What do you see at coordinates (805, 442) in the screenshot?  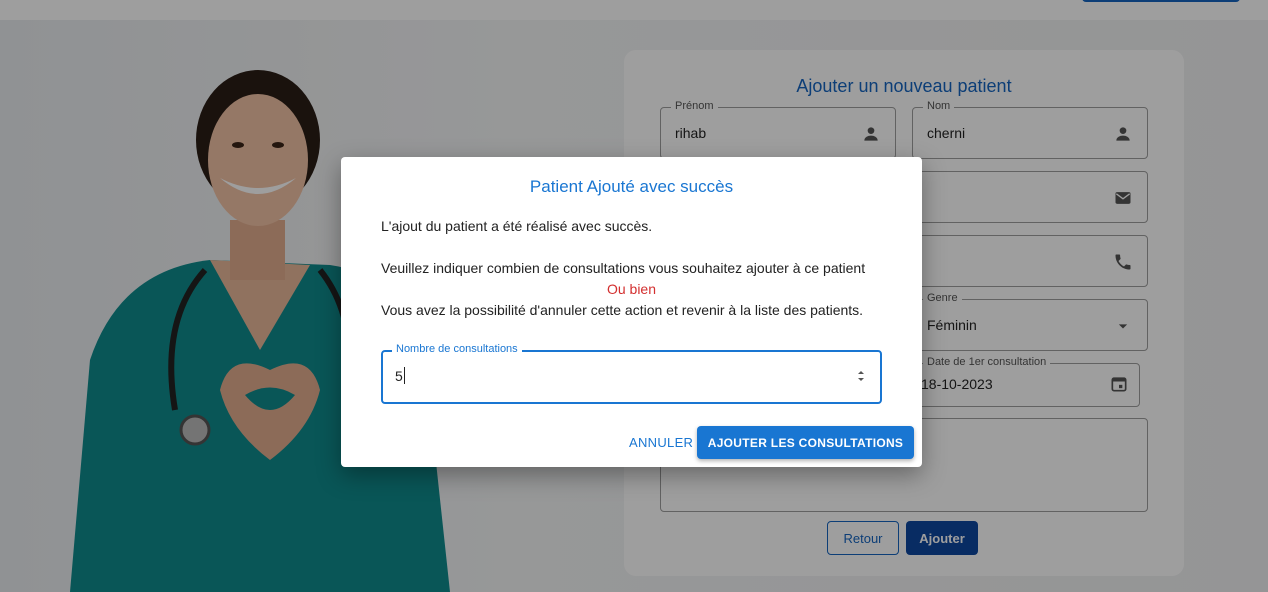 I see `add-consultations-button: AJOUTER LES CONSULTATIONS` at bounding box center [805, 442].